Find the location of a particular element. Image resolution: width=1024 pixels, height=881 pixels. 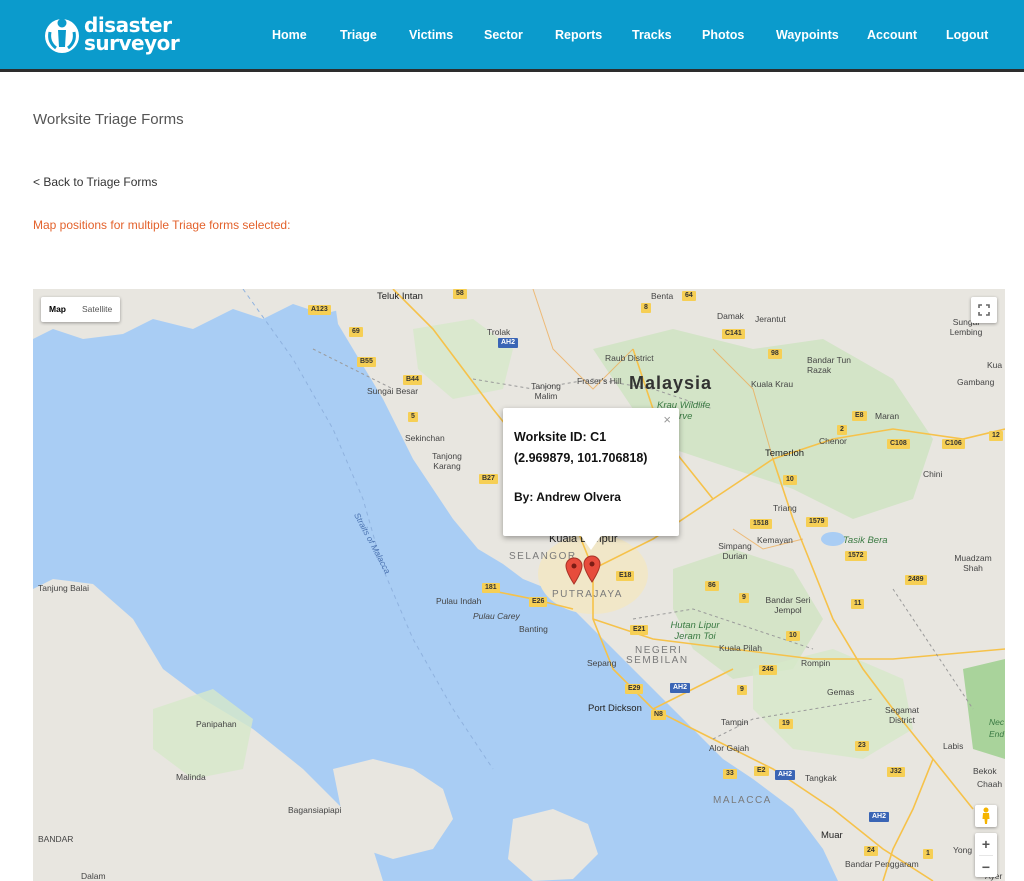

label-muar: Muar is located at coordinates (832, 835).